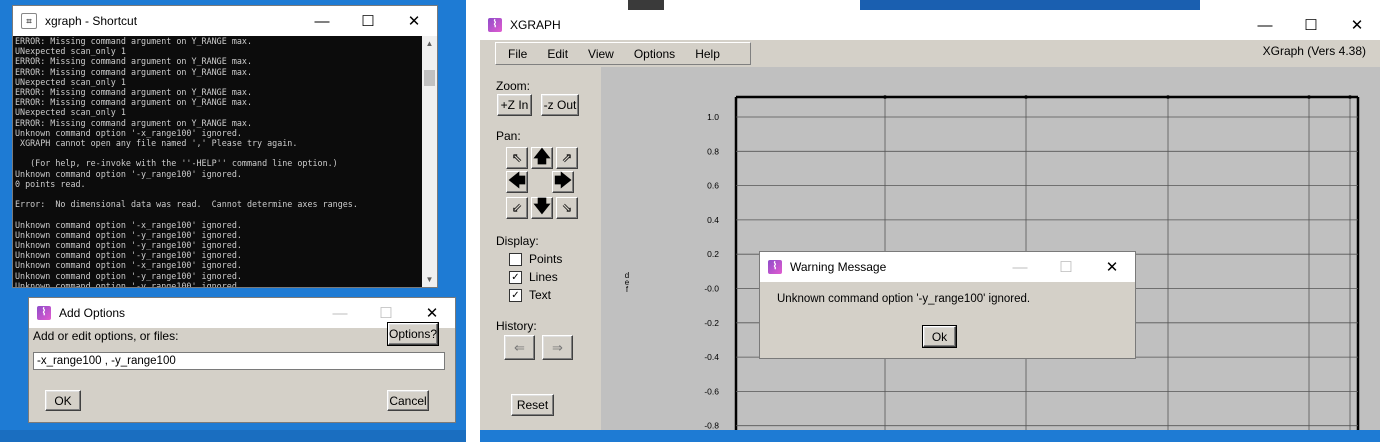 This screenshot has height=442, width=1380. What do you see at coordinates (29, 21) in the screenshot?
I see `shortcut-icon: ⌗` at bounding box center [29, 21].